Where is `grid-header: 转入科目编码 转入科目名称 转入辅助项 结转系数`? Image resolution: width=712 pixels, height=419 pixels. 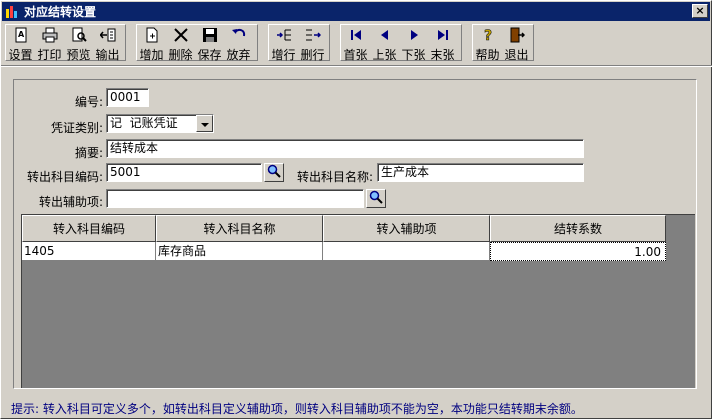 grid-header: 转入科目编码 转入科目名称 转入辅助项 结转系数 is located at coordinates (344, 228).